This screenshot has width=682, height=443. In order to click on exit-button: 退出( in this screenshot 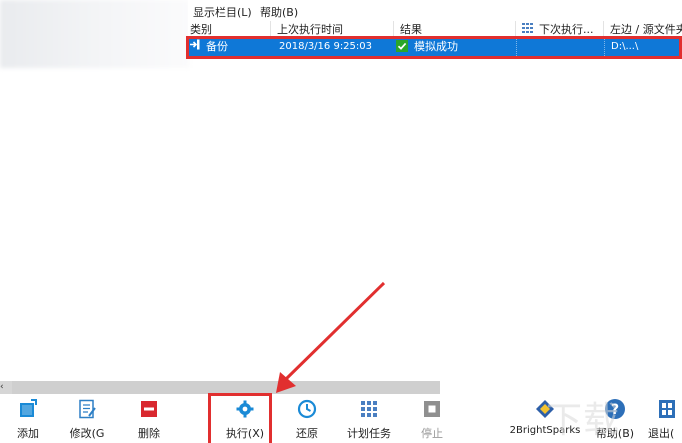, I will do `click(665, 419)`.